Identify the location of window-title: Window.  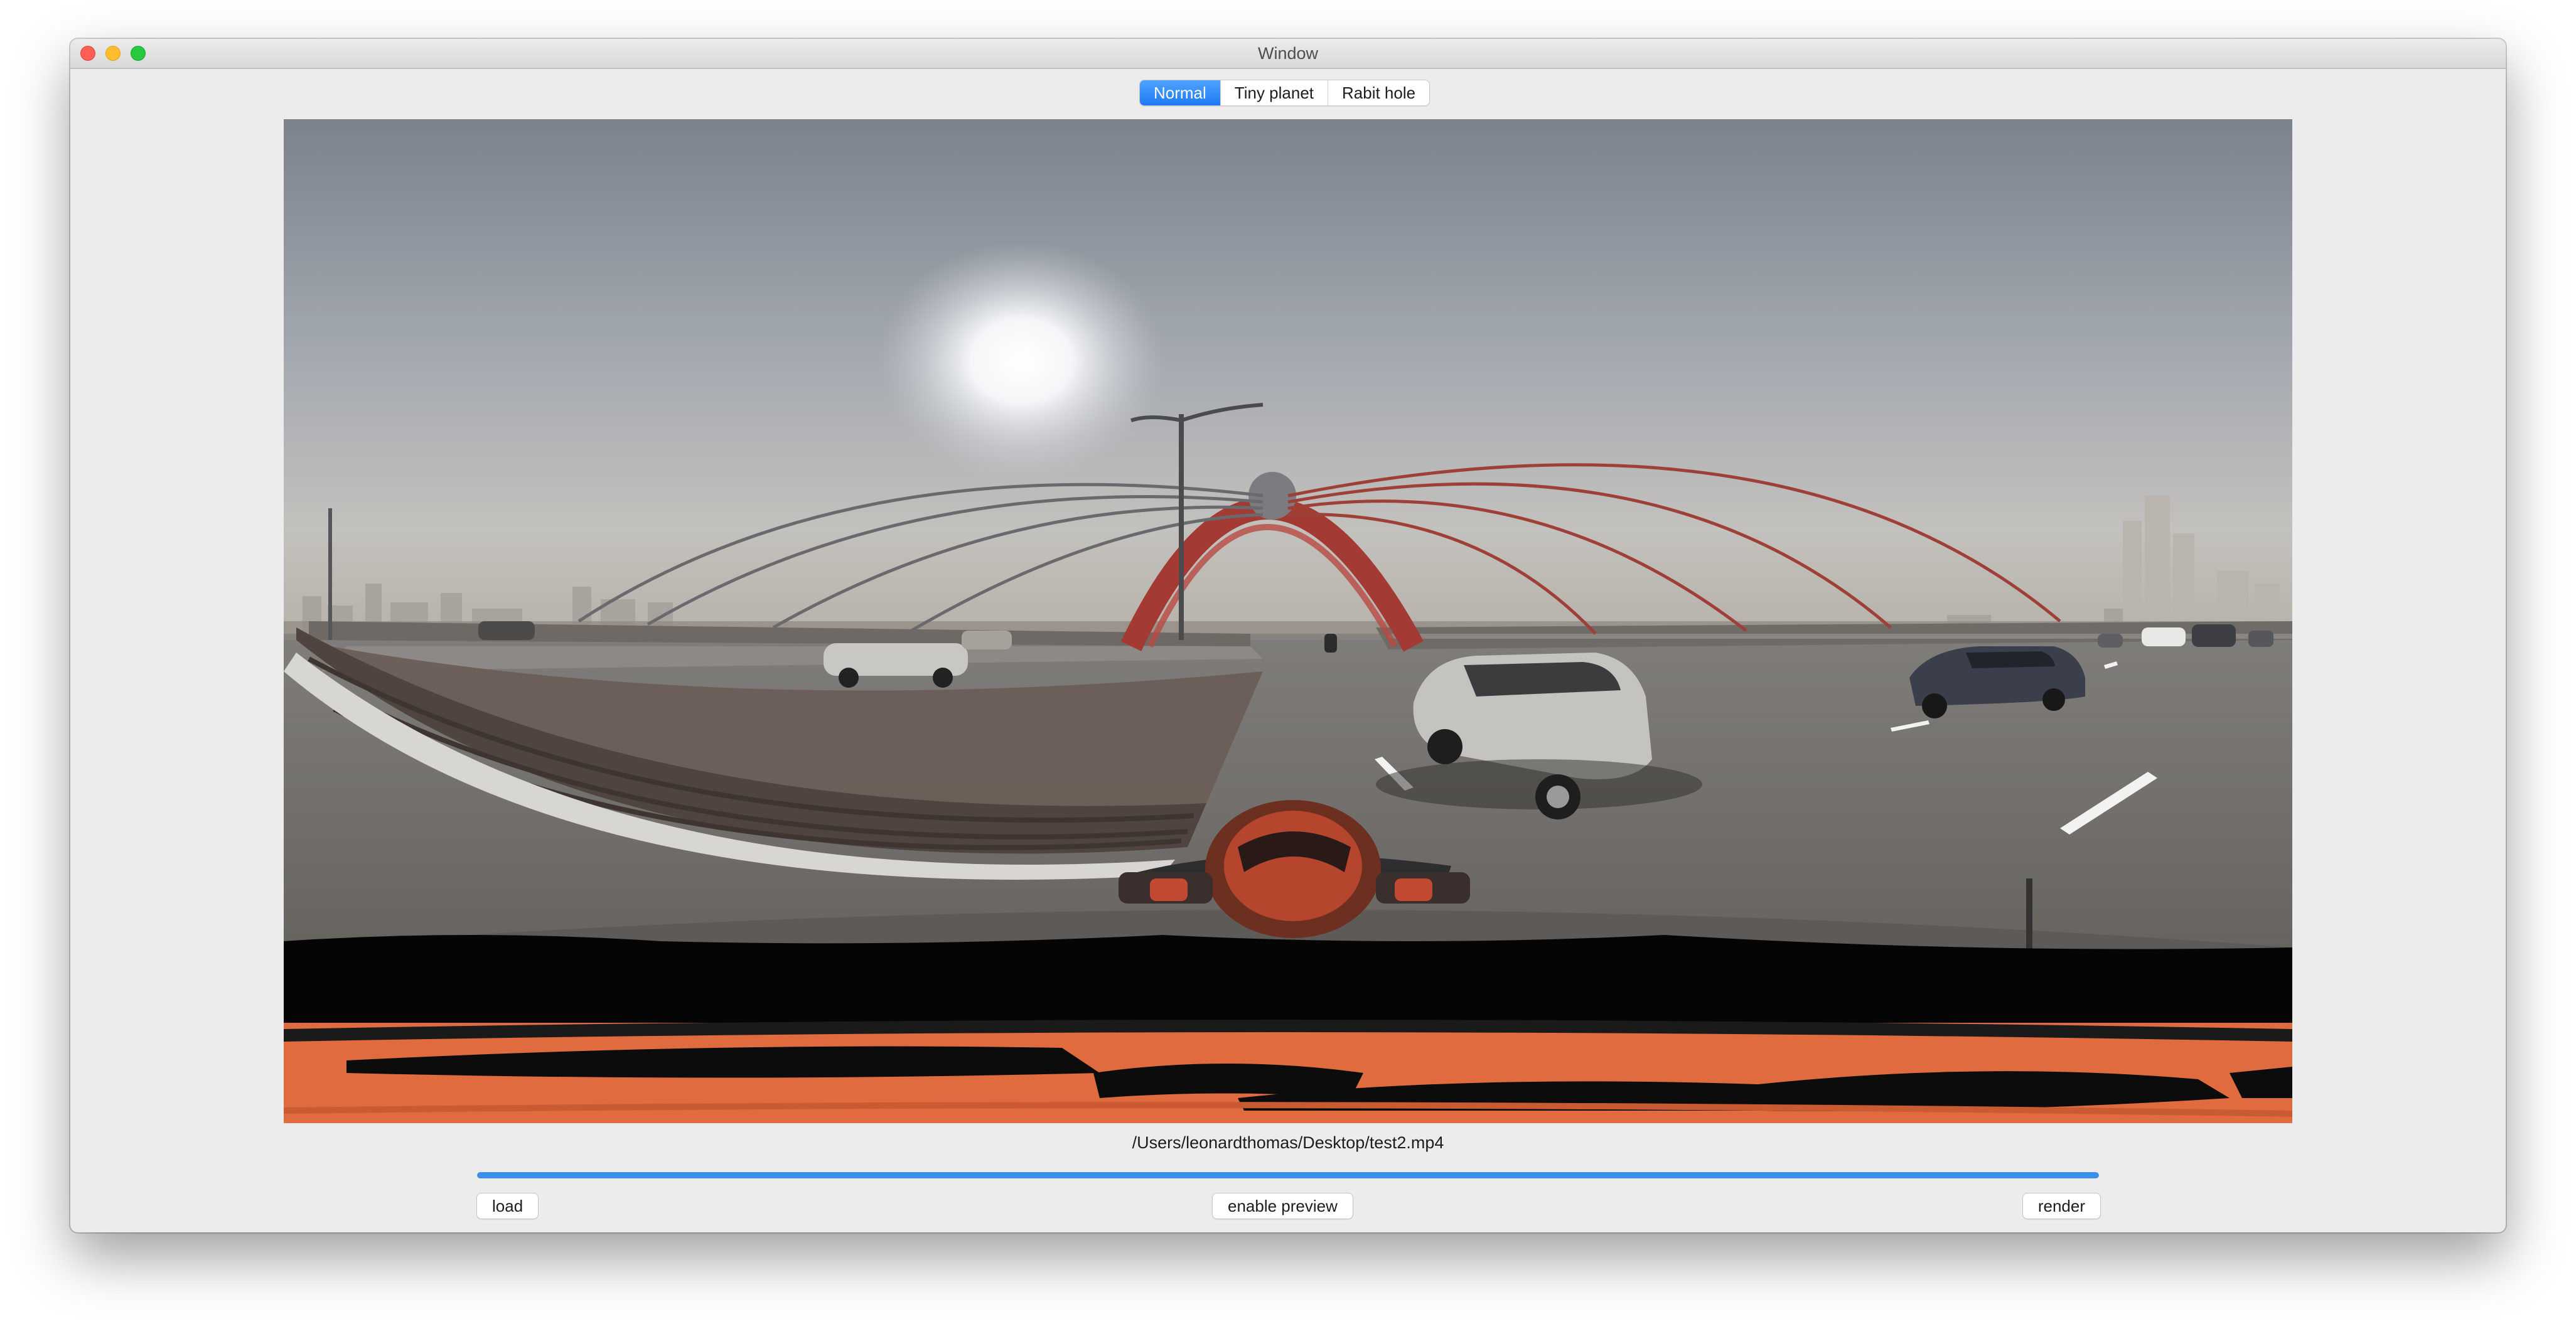
(1288, 53).